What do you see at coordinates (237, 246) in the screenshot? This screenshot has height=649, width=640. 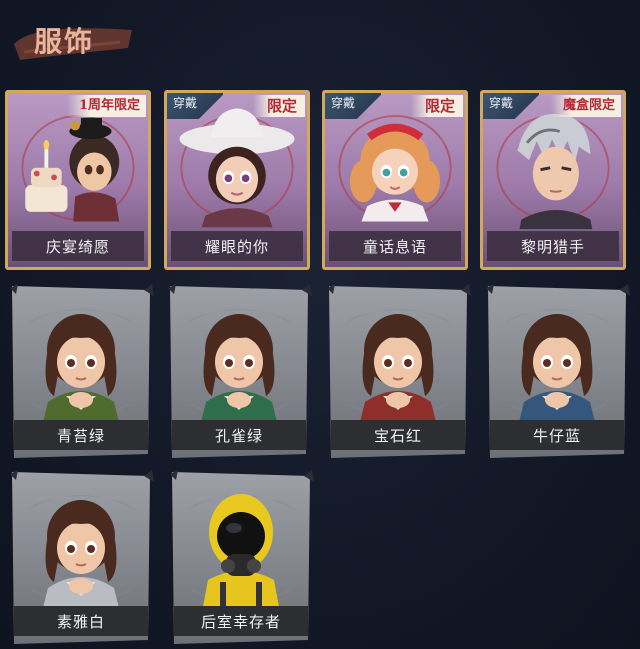 I see `outfit-name: 耀眼的你` at bounding box center [237, 246].